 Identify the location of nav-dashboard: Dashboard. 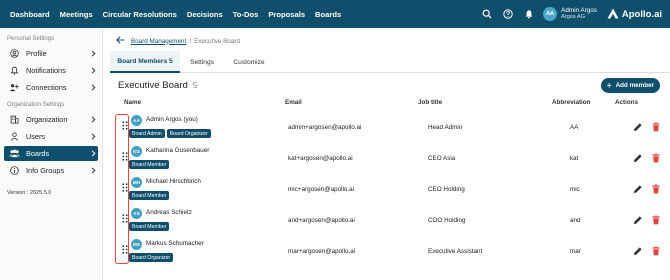
(30, 14).